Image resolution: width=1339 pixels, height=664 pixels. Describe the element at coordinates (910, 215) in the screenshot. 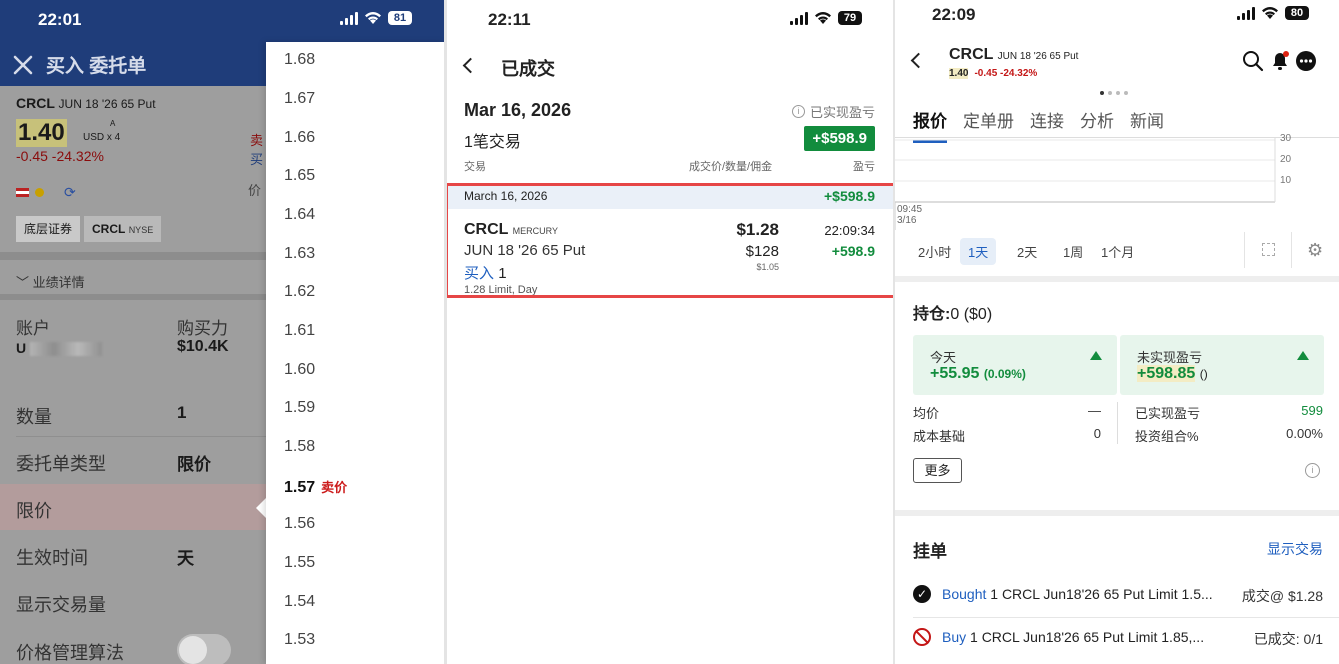

I see `x-tick: 09:45 3/16` at that location.